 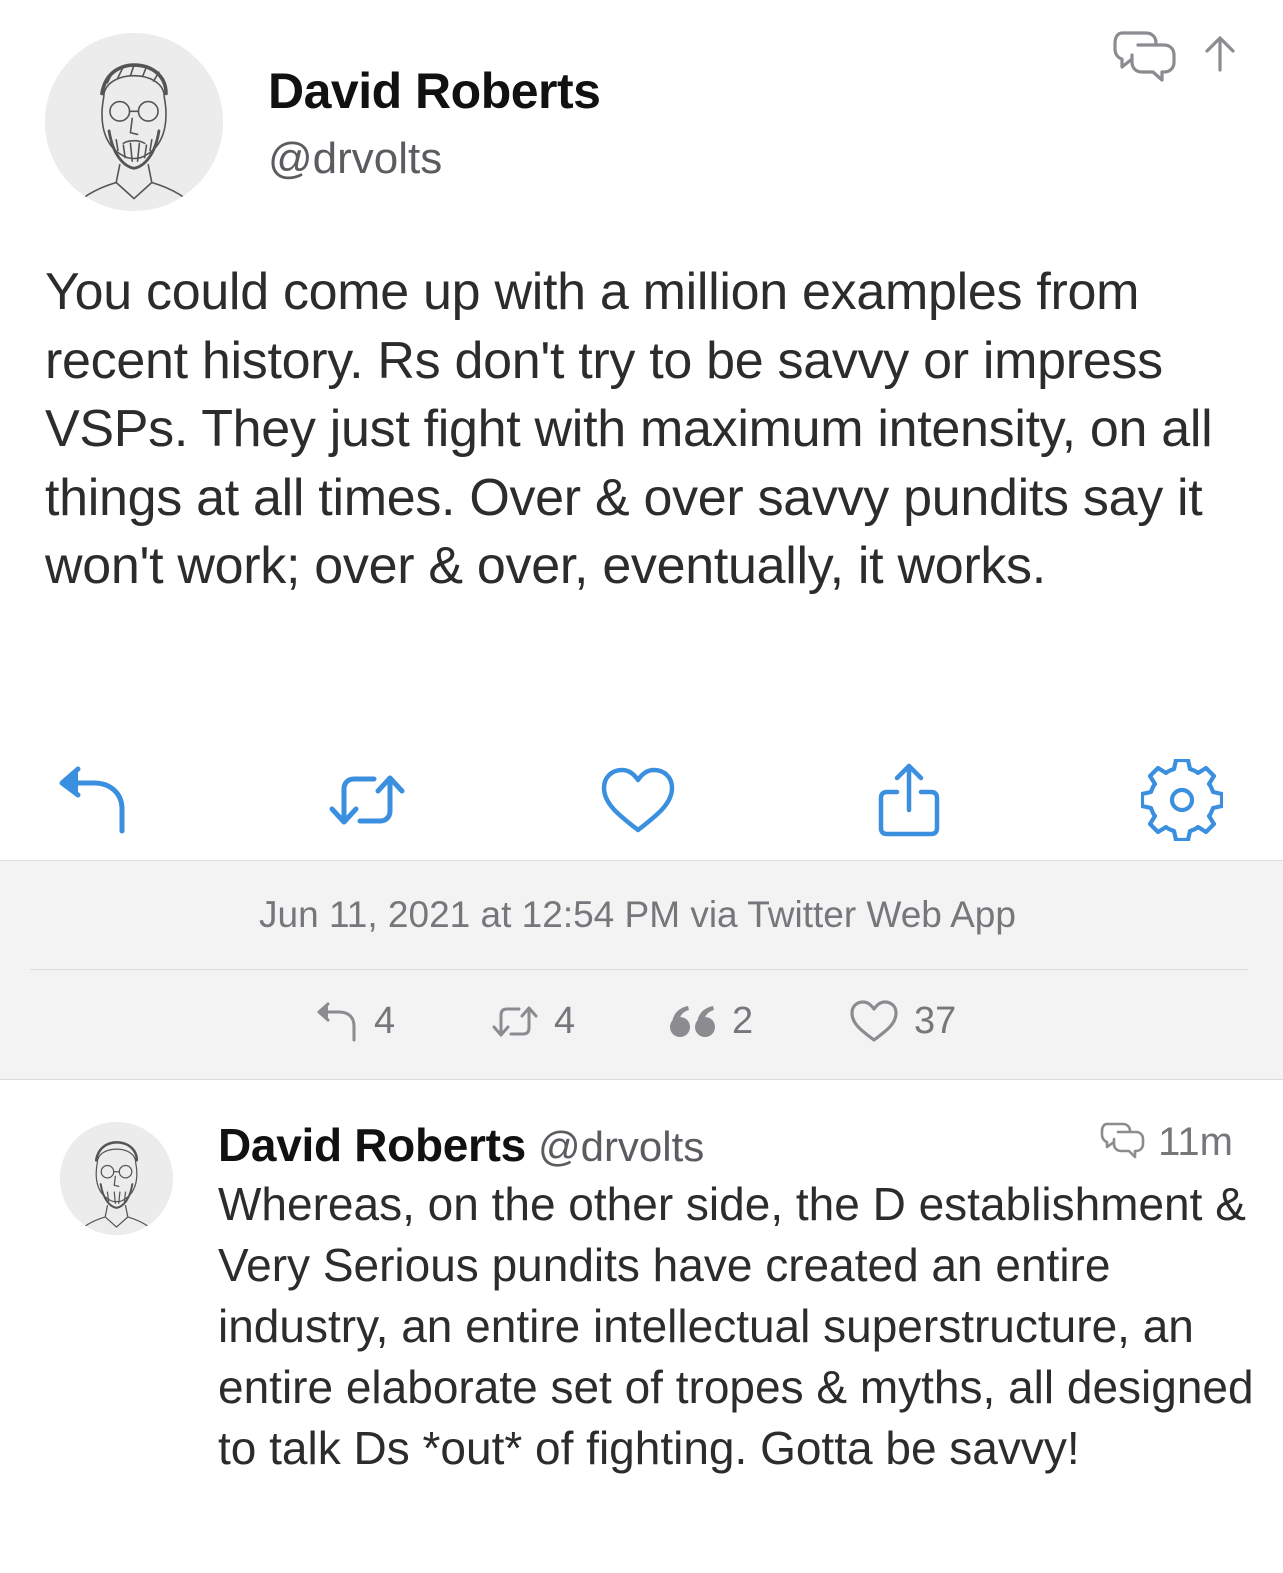 I want to click on scroll-up-arrow-icon, so click(x=1220, y=54).